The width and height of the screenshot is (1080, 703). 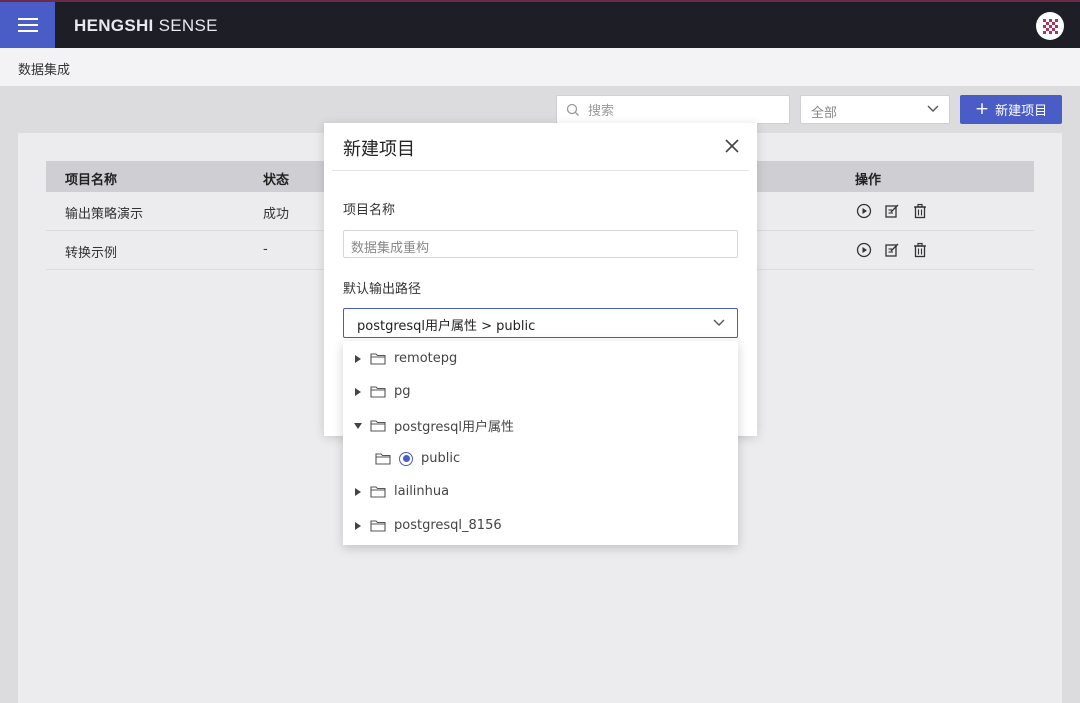 What do you see at coordinates (875, 109) in the screenshot?
I see `status-filter-select: 全部` at bounding box center [875, 109].